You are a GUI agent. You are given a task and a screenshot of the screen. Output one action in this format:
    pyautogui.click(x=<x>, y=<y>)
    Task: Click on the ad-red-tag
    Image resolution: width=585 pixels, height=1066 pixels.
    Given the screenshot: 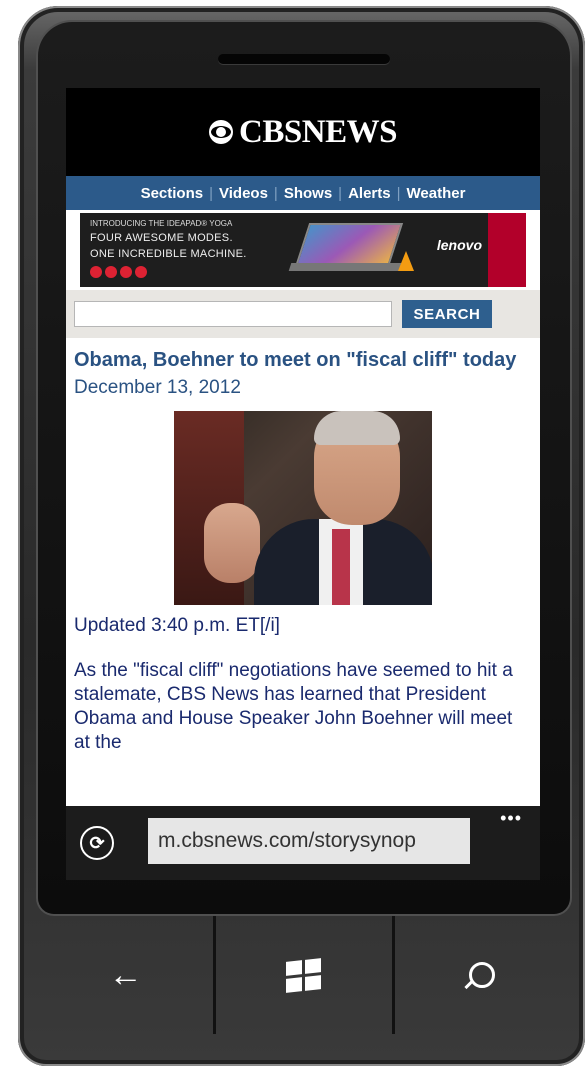 What is the action you would take?
    pyautogui.click(x=507, y=250)
    